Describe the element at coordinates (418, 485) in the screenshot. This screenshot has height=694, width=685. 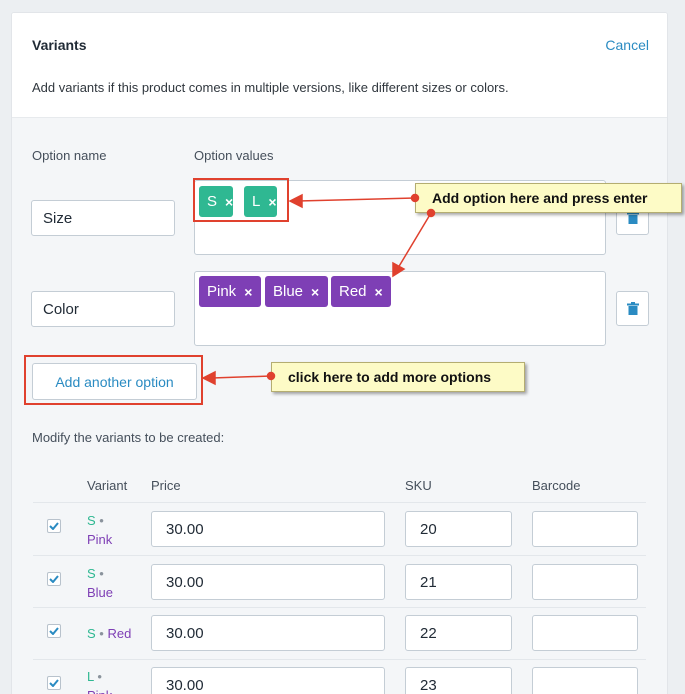
I see `column-header-sku: SKU` at that location.